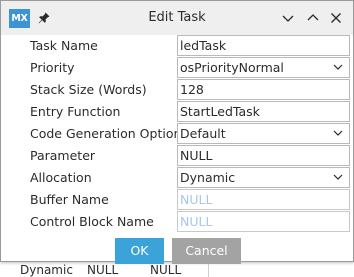 The height and width of the screenshot is (277, 354). Describe the element at coordinates (263, 155) in the screenshot. I see `parameter-input: NULL` at that location.